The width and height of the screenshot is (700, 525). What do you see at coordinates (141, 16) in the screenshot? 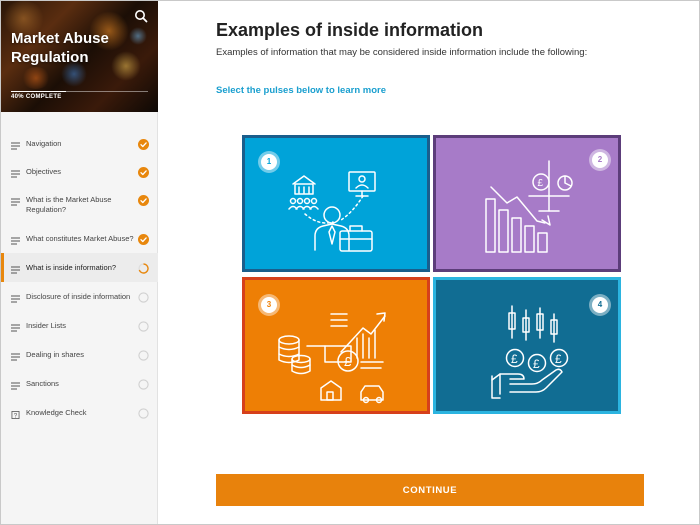
I see `search-icon` at bounding box center [141, 16].